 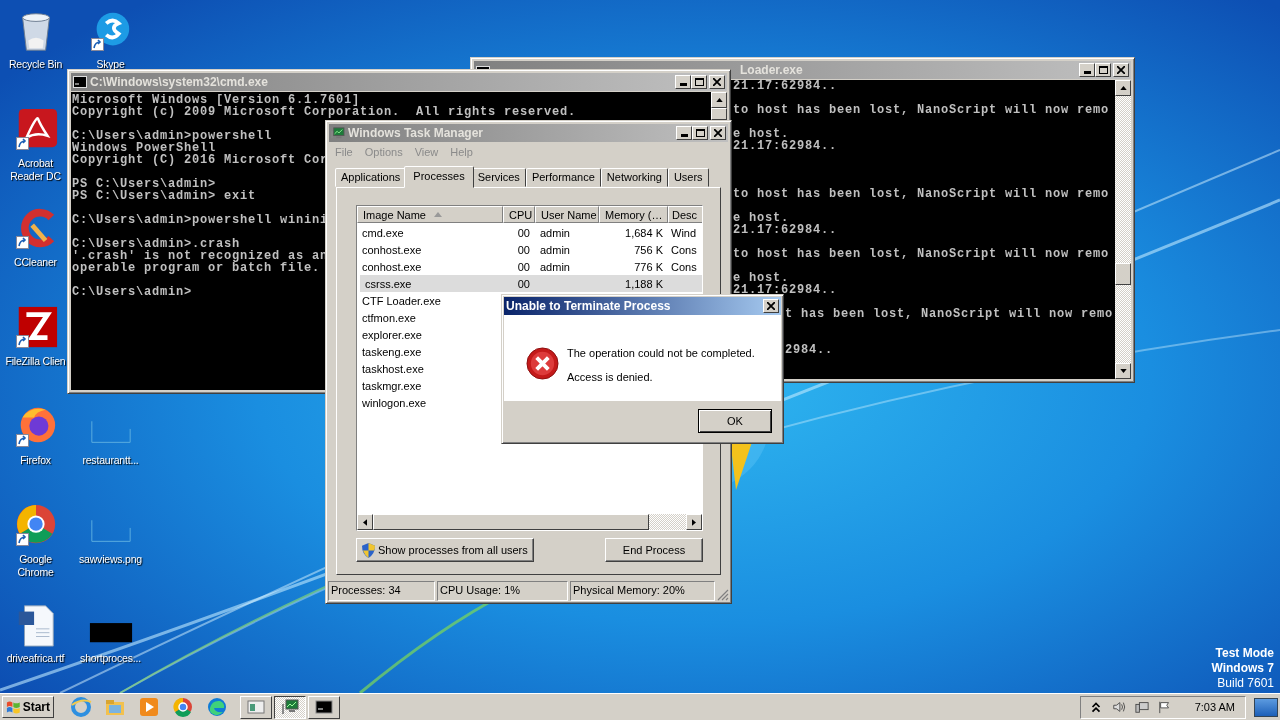 What do you see at coordinates (416, 133) in the screenshot?
I see `window-title: Windows Task Manager` at bounding box center [416, 133].